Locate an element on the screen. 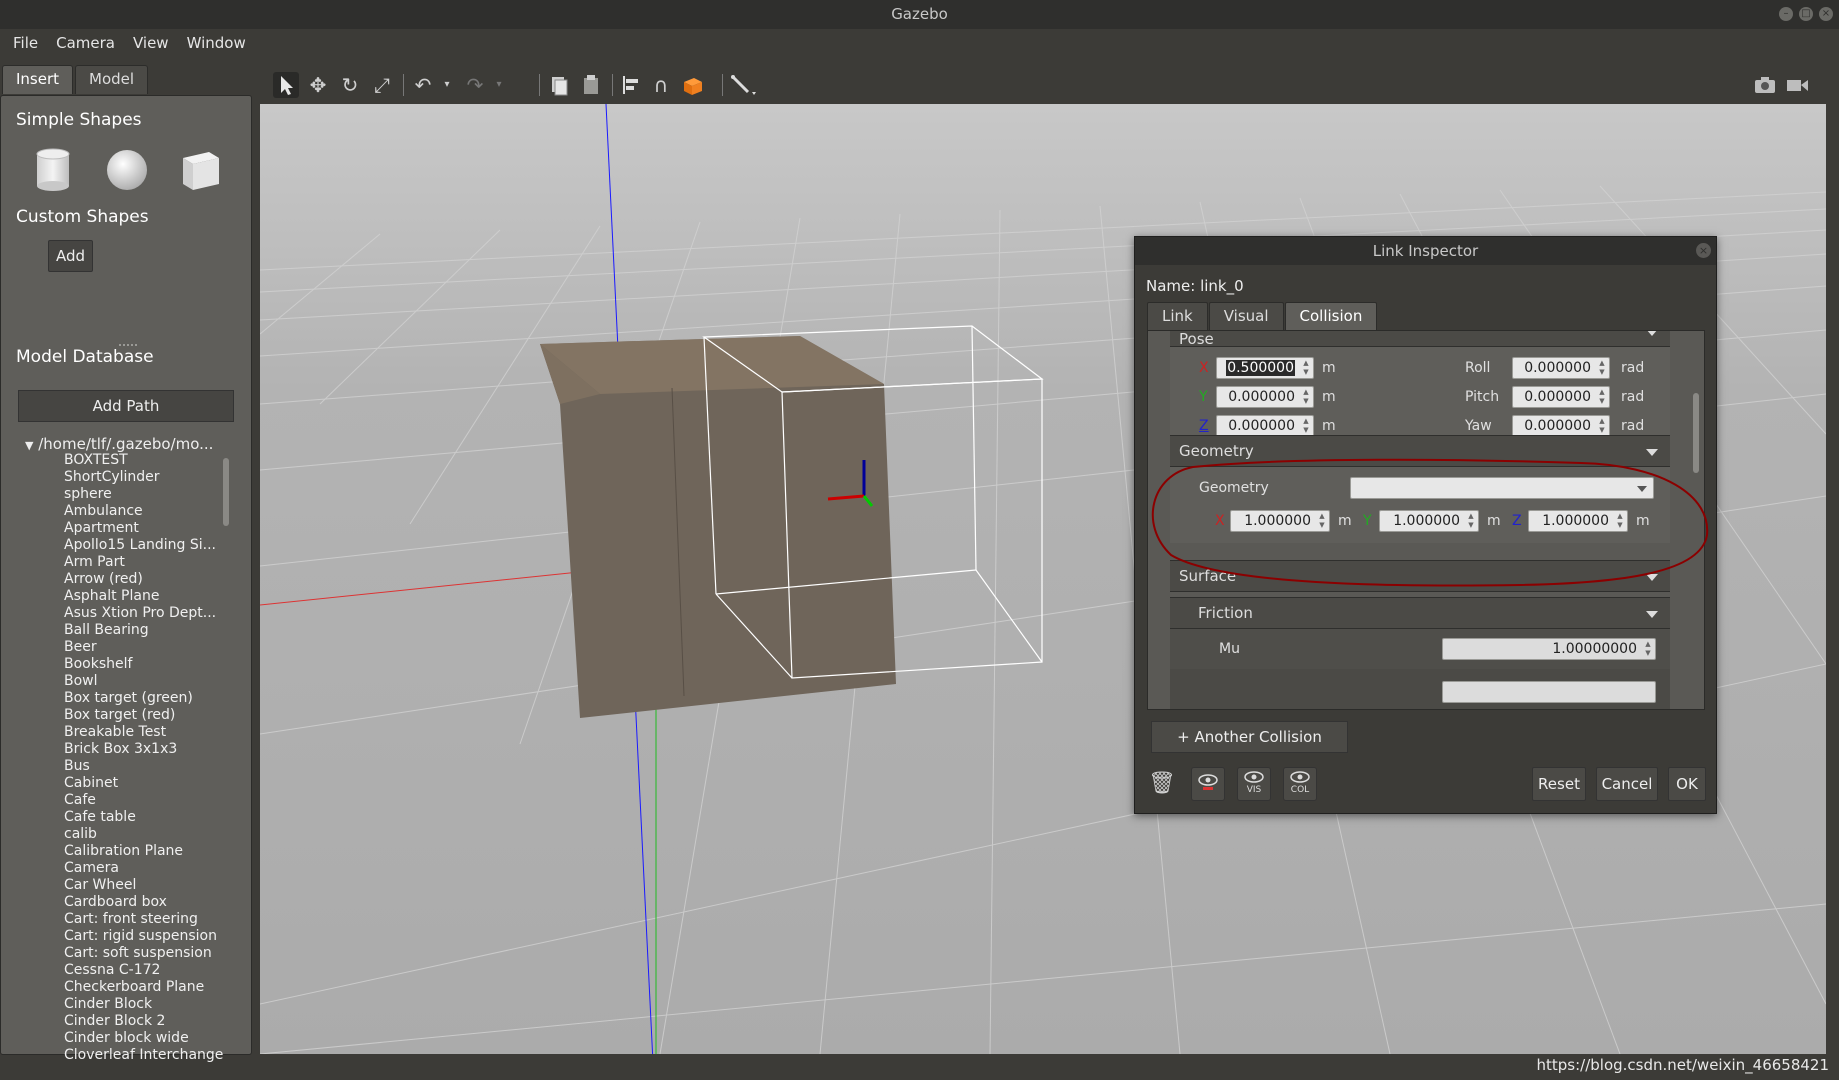  select-mode-icon is located at coordinates (286, 85).